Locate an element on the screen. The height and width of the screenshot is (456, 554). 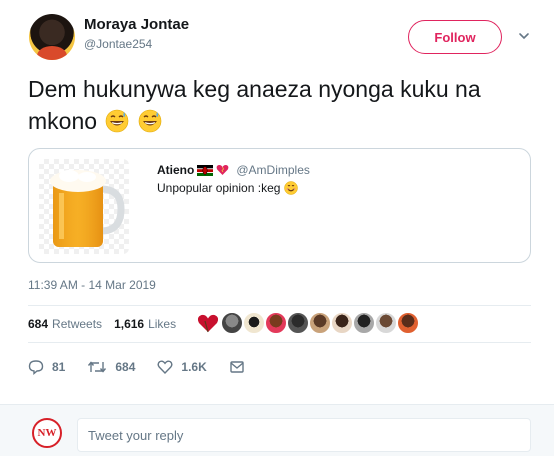
kenya-flag-icon is located at coordinates (205, 170).